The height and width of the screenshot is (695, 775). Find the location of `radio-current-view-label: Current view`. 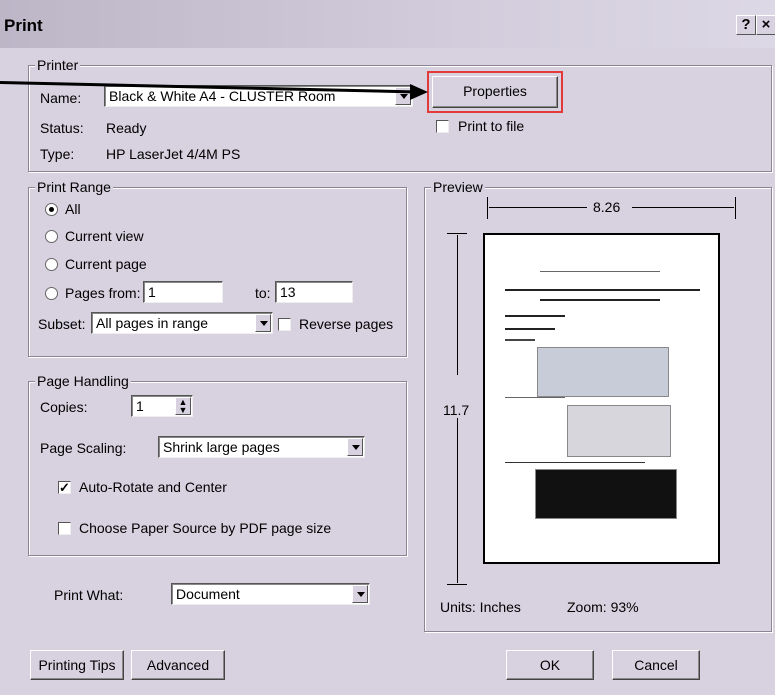

radio-current-view-label: Current view is located at coordinates (104, 236).